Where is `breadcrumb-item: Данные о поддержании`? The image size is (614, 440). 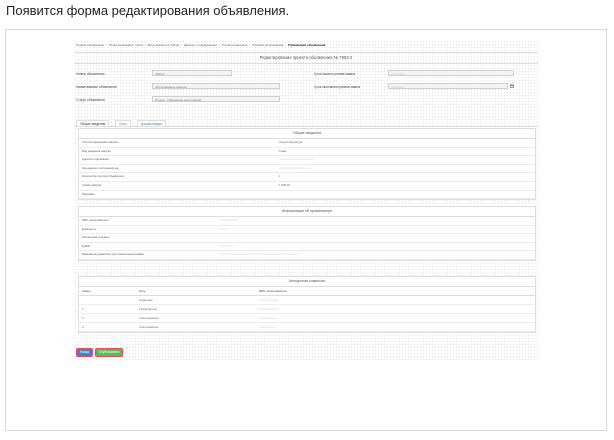 breadcrumb-item: Данные о поддержании is located at coordinates (200, 45).